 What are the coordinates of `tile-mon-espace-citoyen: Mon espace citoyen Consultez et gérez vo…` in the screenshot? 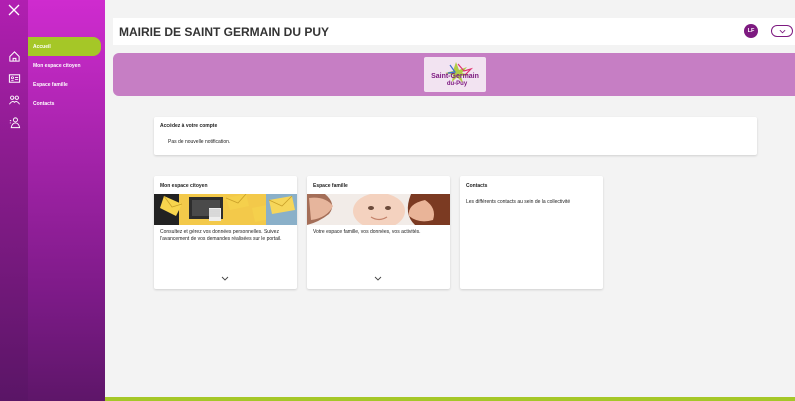 It's located at (225, 232).